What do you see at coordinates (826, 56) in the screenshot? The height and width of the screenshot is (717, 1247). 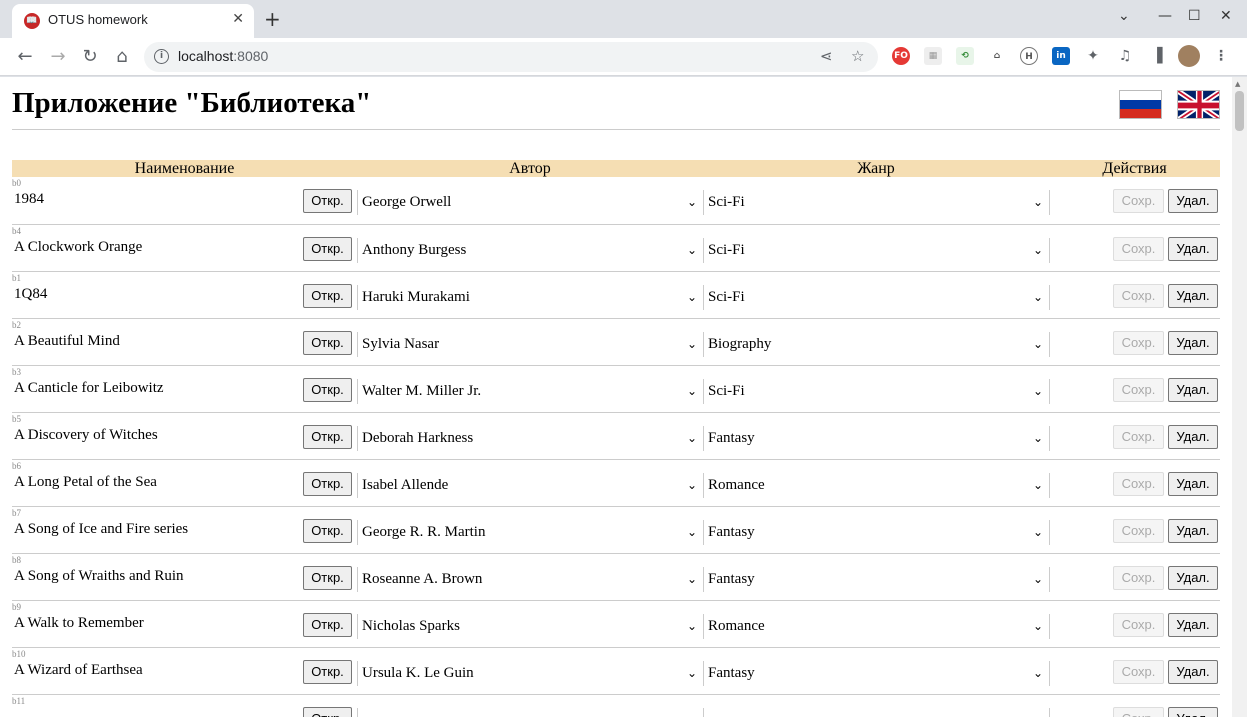 I see `share-icon: ⋖` at bounding box center [826, 56].